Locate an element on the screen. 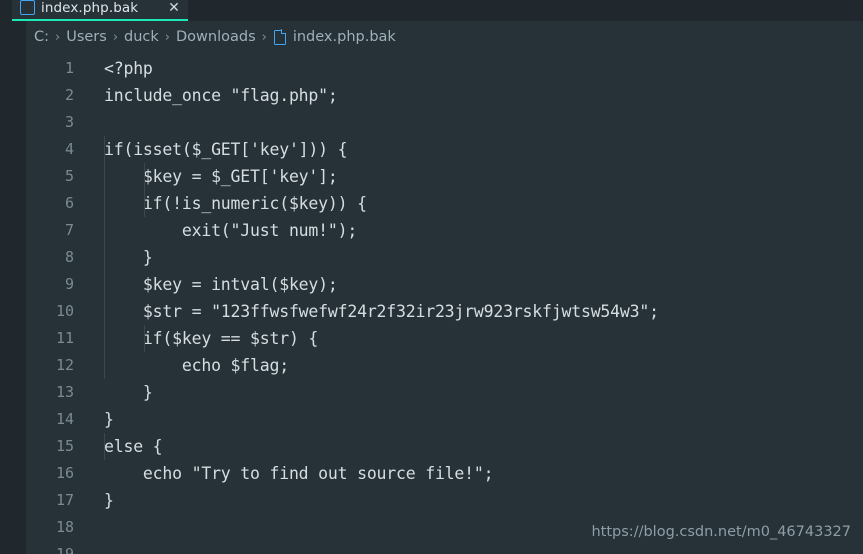 The image size is (863, 554). line-number: 10 is located at coordinates (64, 311).